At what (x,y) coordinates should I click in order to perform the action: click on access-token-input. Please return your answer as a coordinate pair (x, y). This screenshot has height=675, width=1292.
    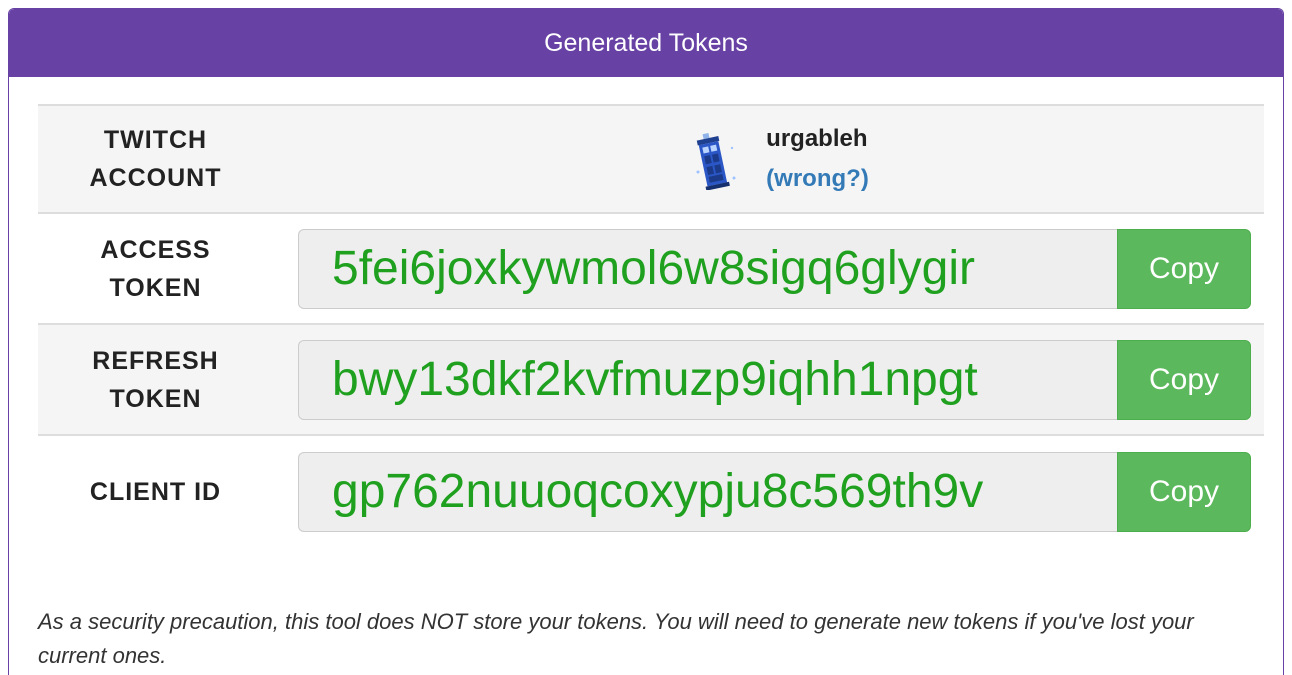
    Looking at the image, I should click on (707, 268).